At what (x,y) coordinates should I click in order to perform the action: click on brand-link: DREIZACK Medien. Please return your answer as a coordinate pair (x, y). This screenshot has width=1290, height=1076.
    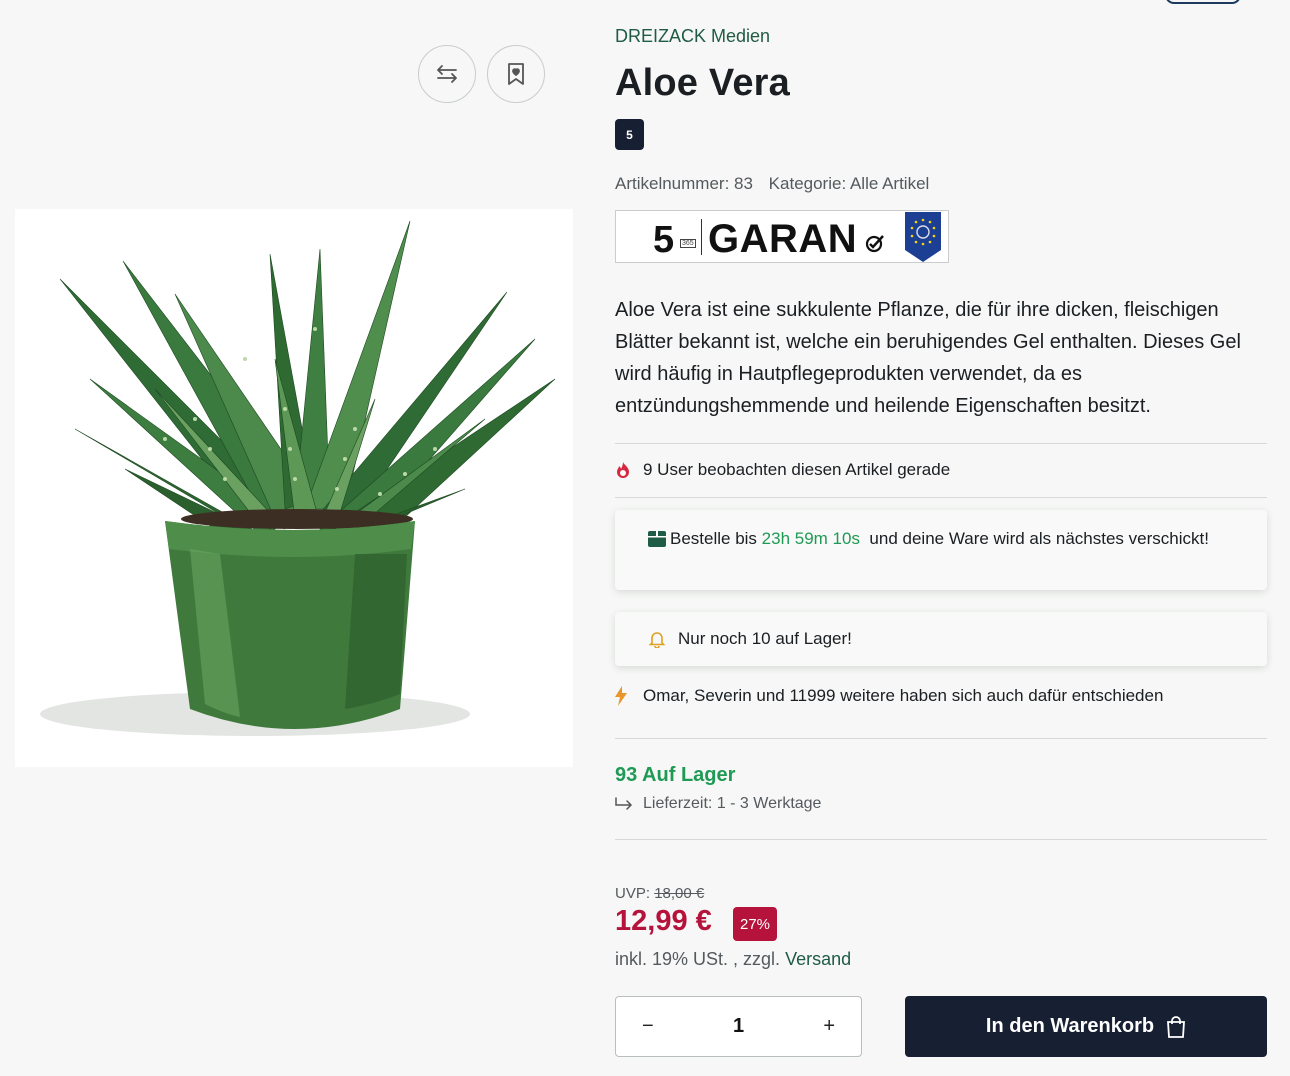
    Looking at the image, I should click on (692, 36).